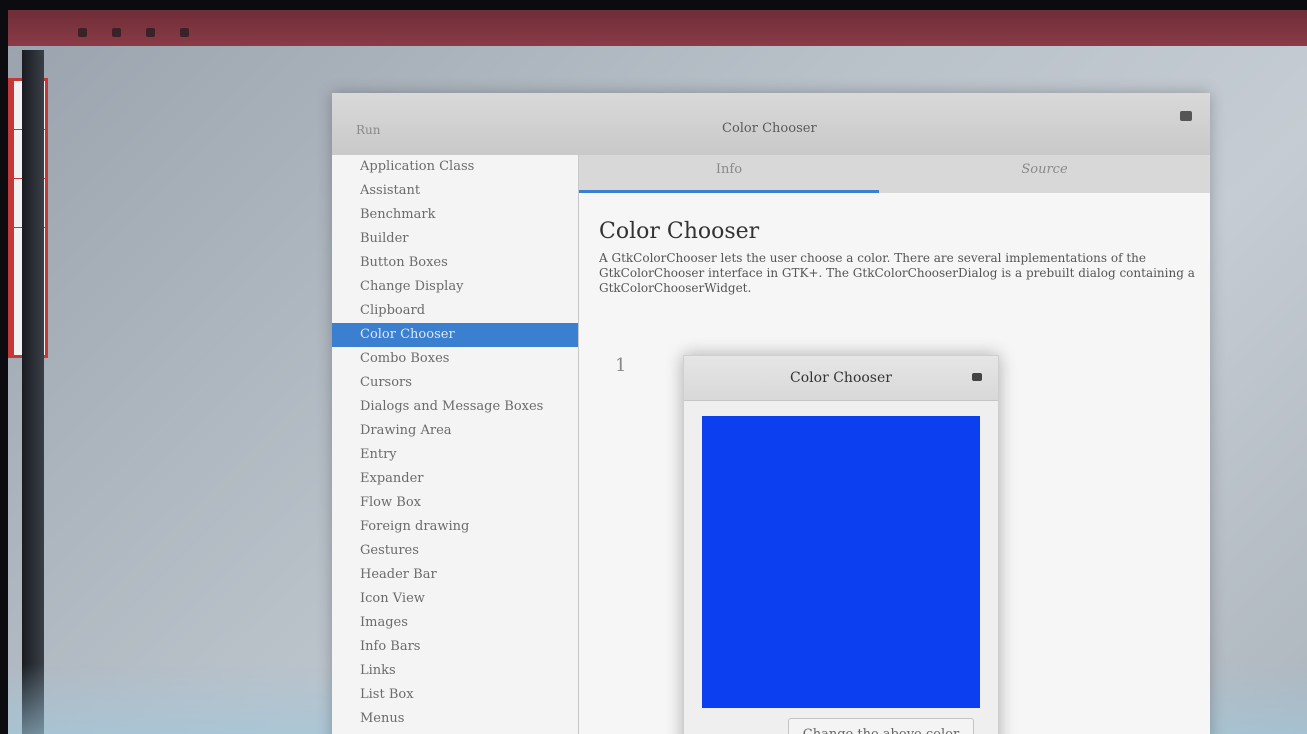  What do you see at coordinates (455, 551) in the screenshot?
I see `sidebar-item: Gestures` at bounding box center [455, 551].